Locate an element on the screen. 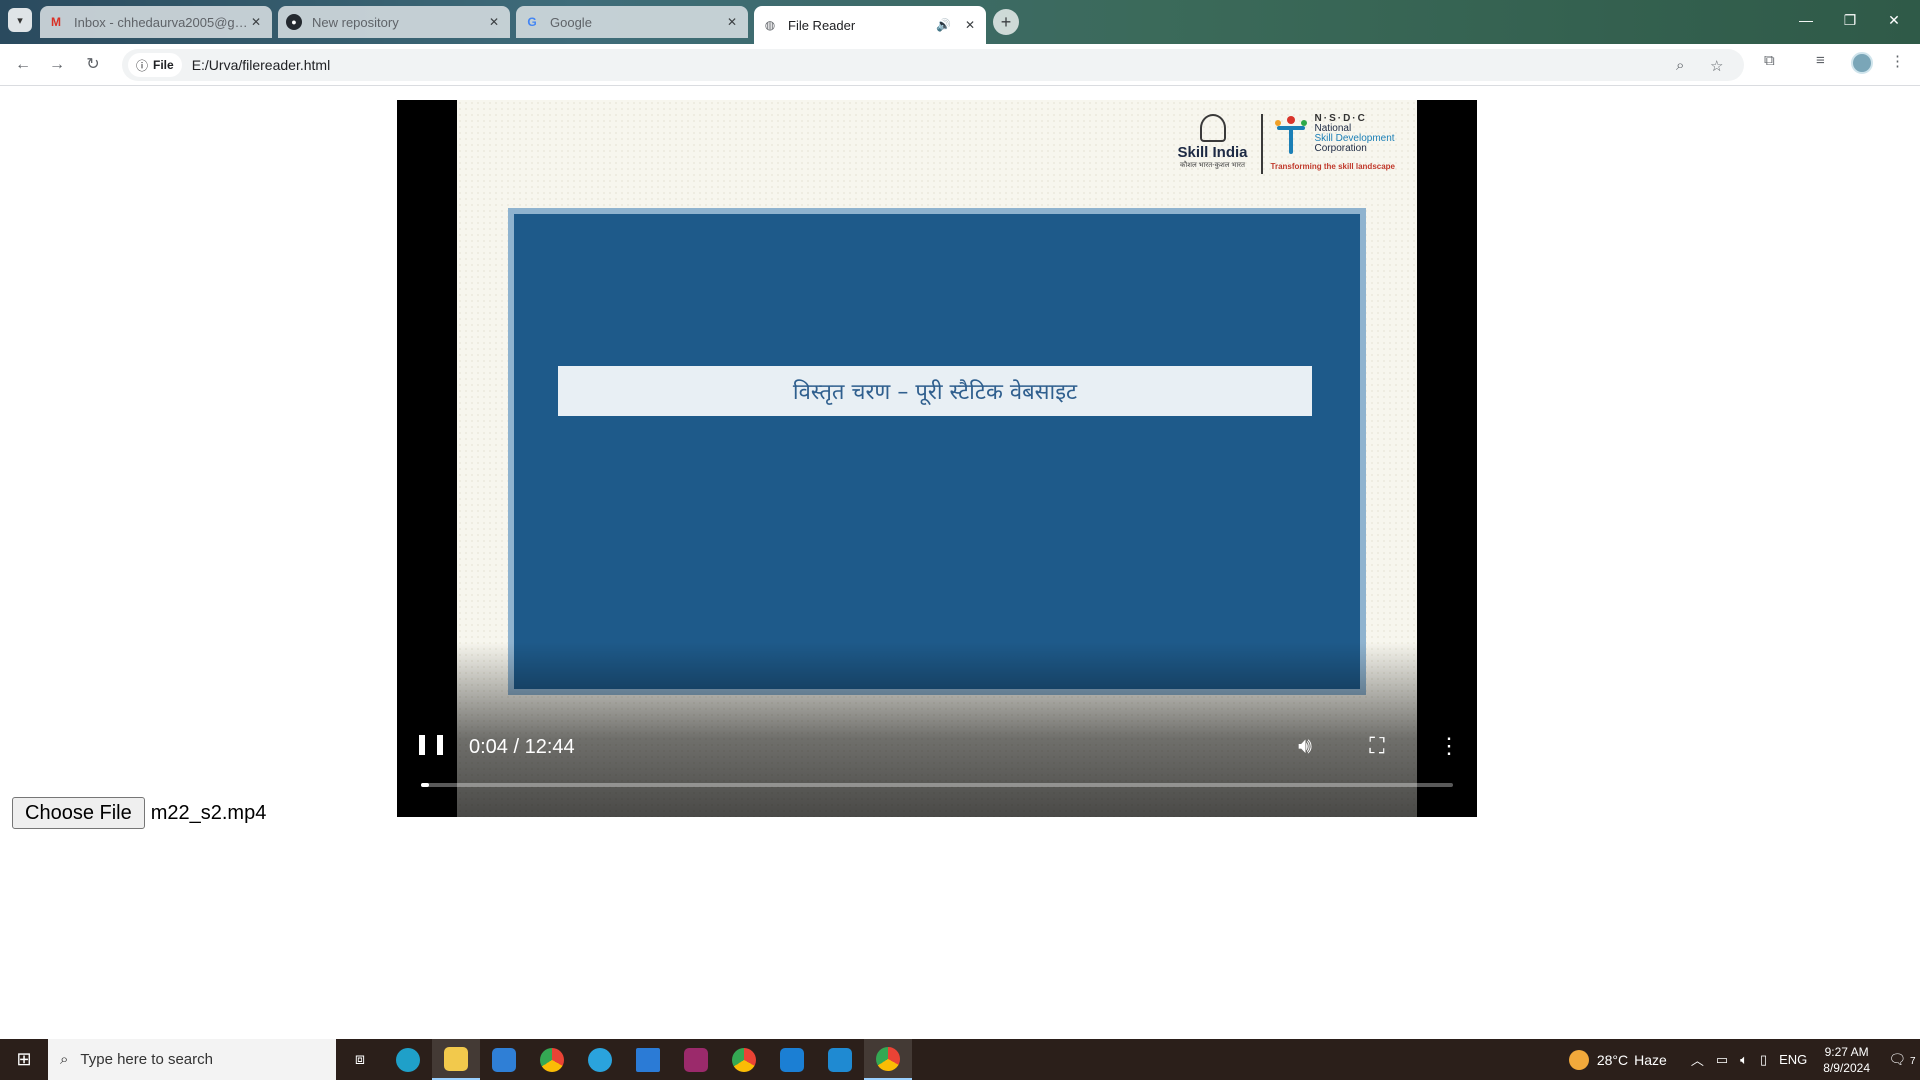 The width and height of the screenshot is (1920, 1080). globe-icon: ◍ is located at coordinates (770, 25).